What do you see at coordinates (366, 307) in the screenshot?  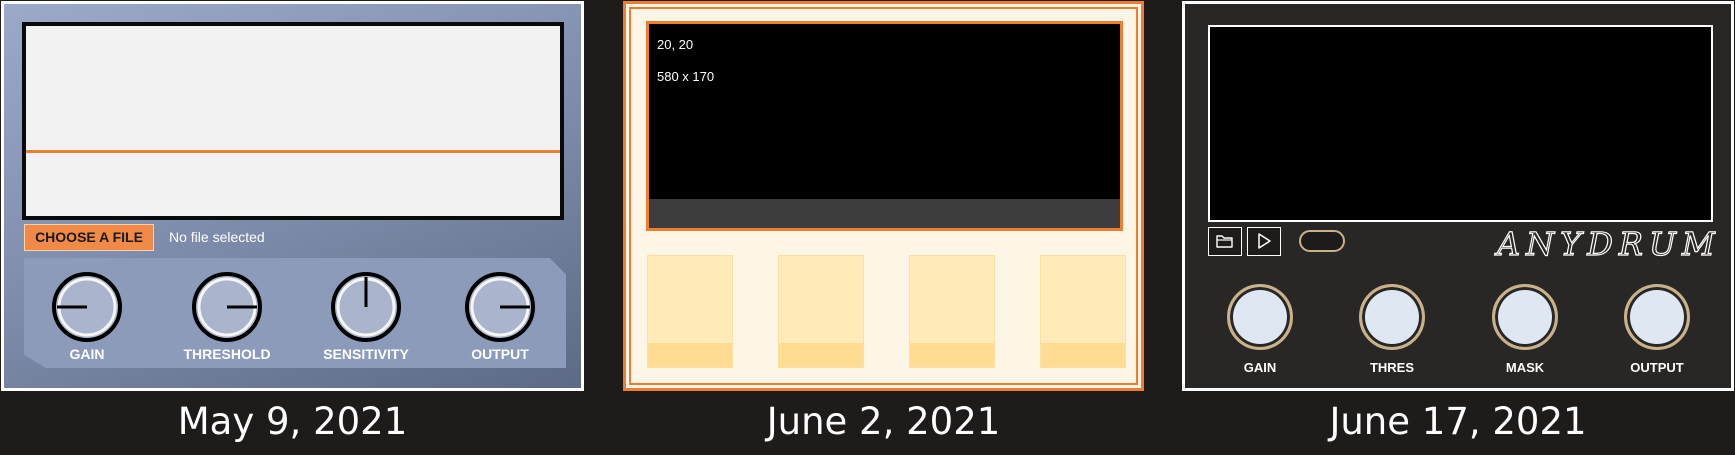 I see `sensitivity-knob` at bounding box center [366, 307].